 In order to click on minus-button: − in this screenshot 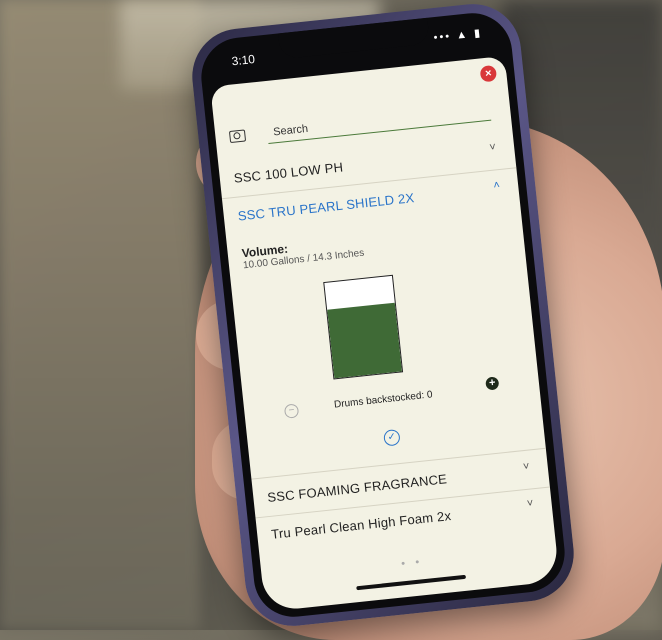, I will do `click(291, 411)`.